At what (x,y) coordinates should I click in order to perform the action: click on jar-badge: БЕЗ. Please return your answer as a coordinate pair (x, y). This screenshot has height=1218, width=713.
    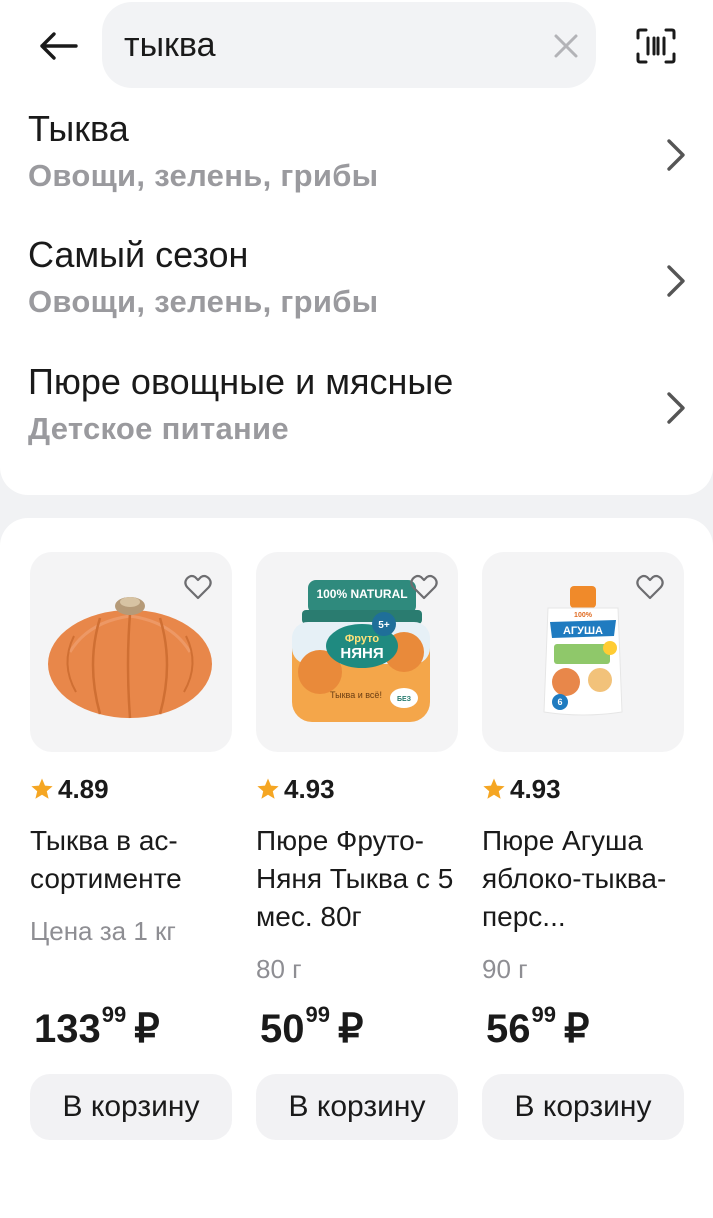
    Looking at the image, I should click on (404, 699).